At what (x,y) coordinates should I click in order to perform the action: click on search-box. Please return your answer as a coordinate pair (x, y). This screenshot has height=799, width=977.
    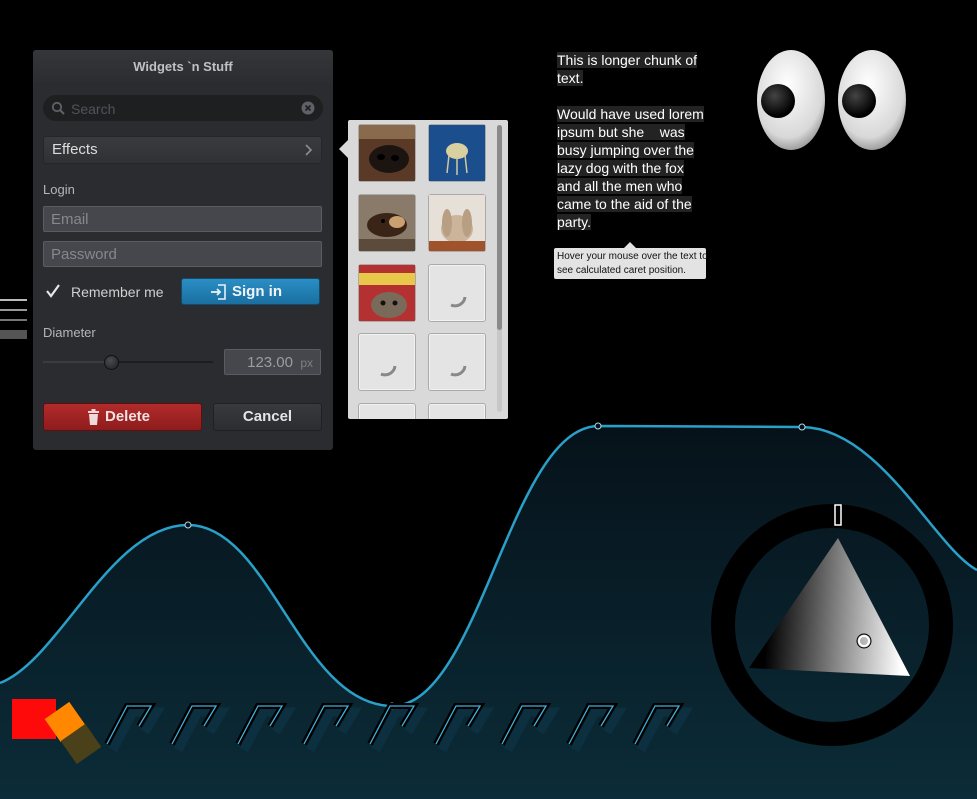
    Looking at the image, I should click on (183, 108).